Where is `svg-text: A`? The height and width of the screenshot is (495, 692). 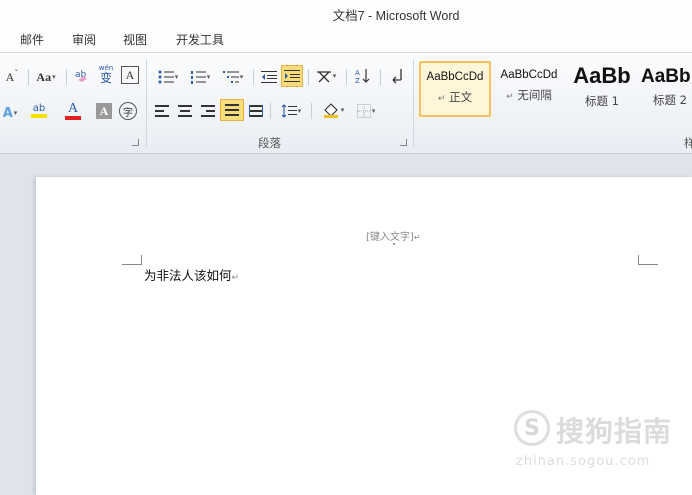 svg-text: A is located at coordinates (357, 73).